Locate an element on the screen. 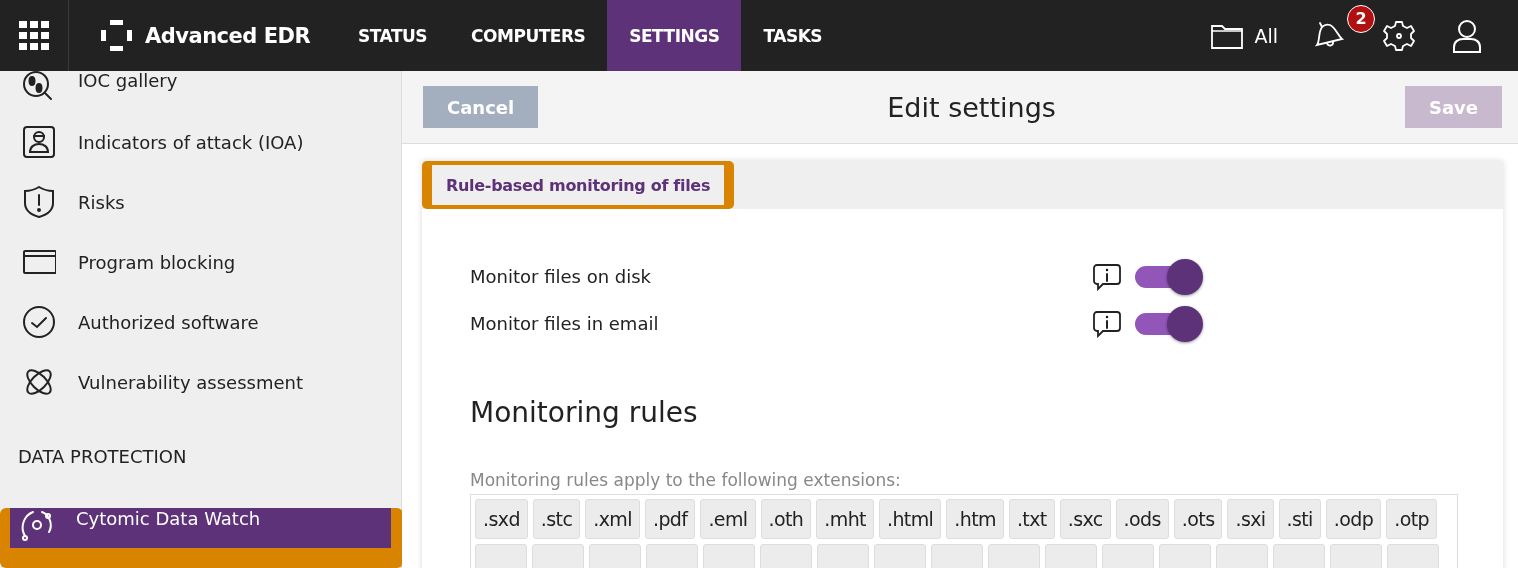 The height and width of the screenshot is (568, 1518). extension-tag: .oth is located at coordinates (786, 519).